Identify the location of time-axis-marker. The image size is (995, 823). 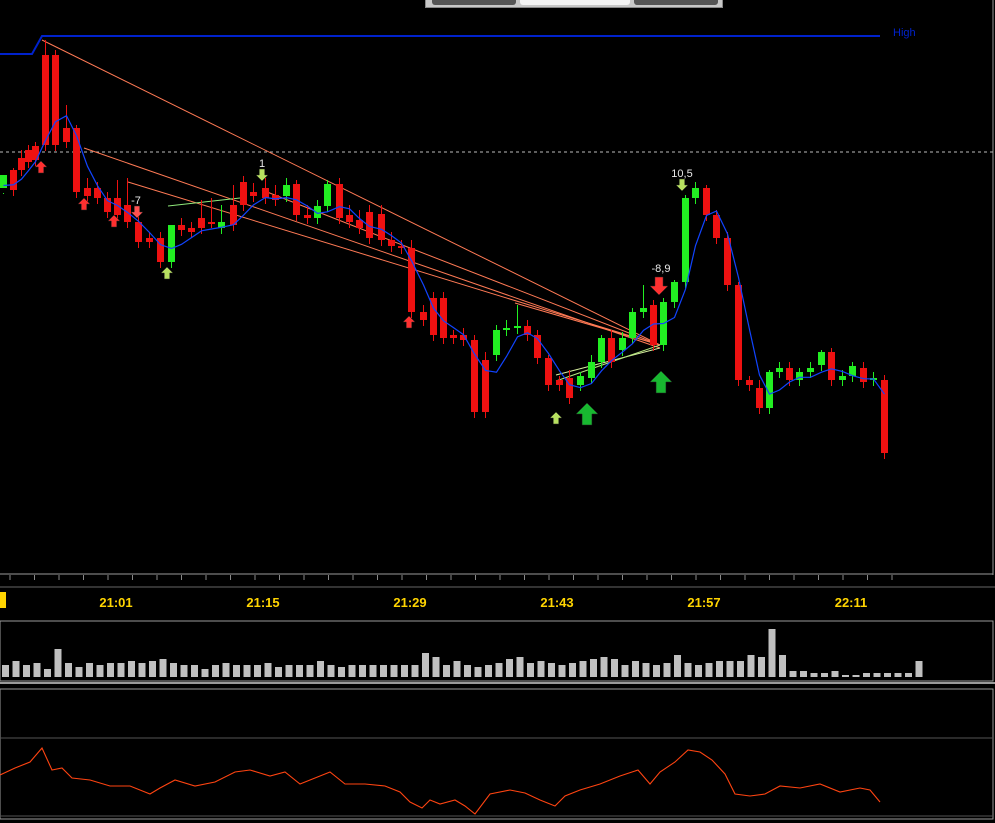
(3, 600).